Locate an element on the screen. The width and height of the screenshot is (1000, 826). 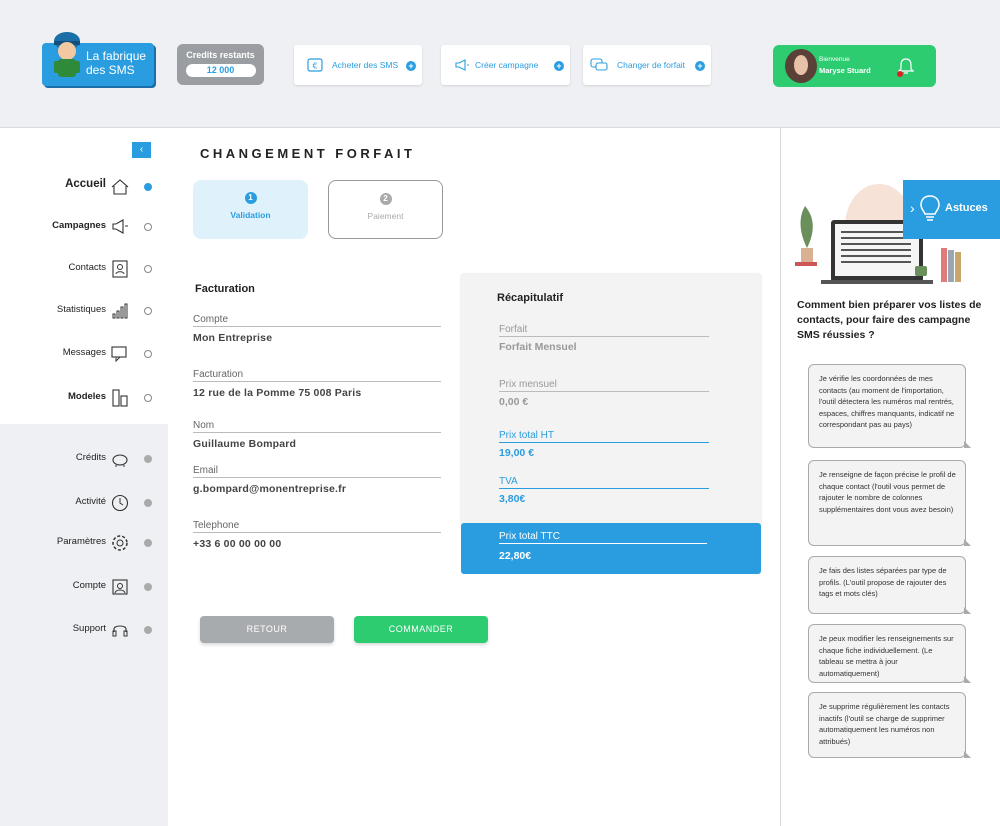
field-label: Email is located at coordinates (317, 471).